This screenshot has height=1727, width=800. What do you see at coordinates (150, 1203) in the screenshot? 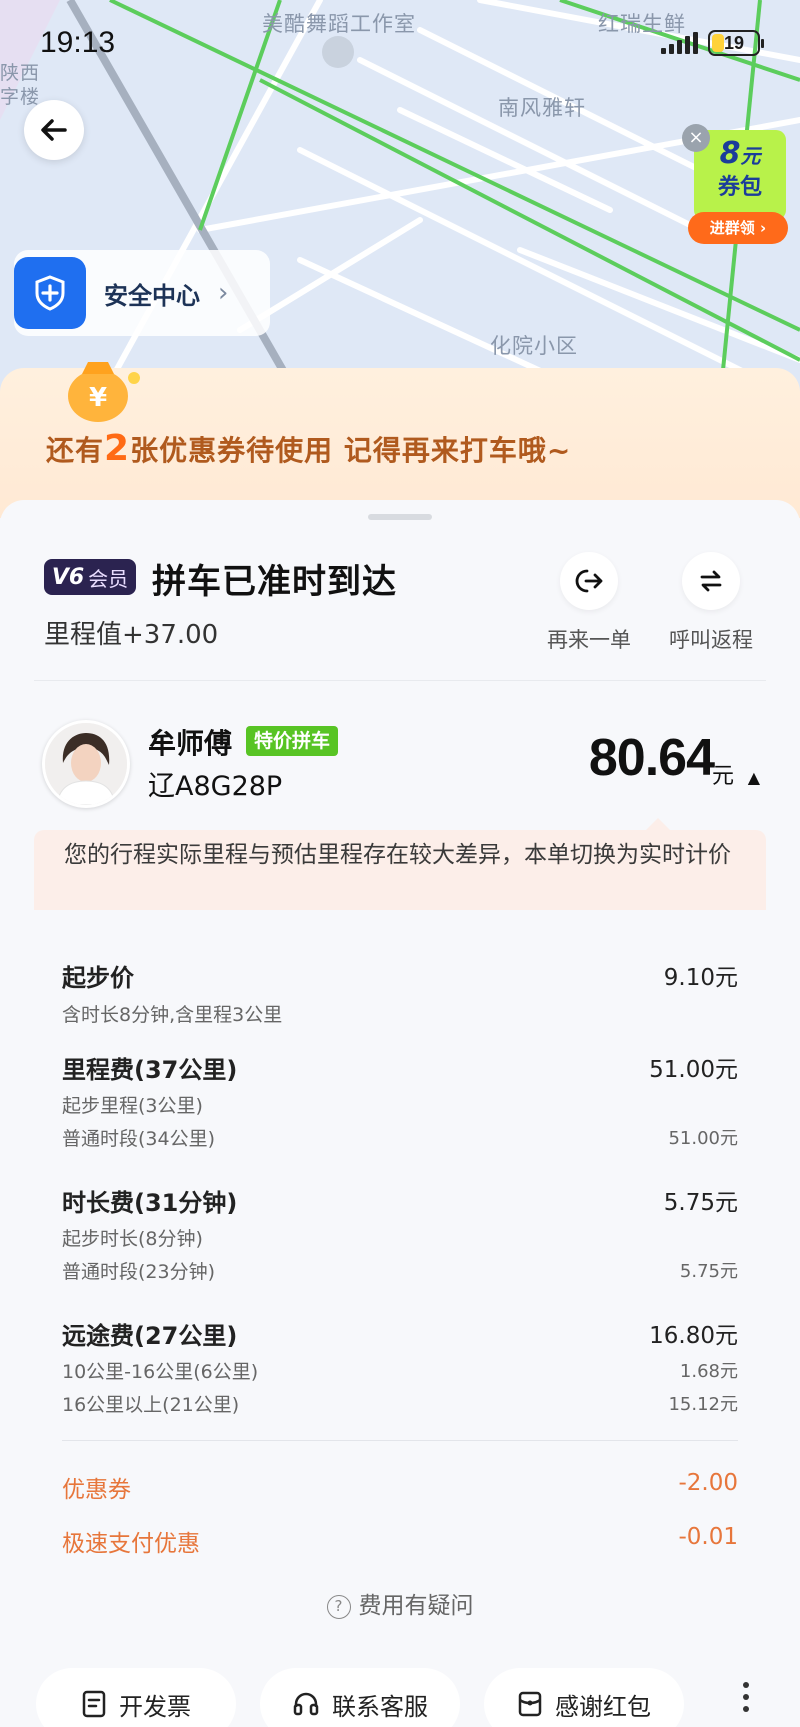
I see `fee-label: 时长费(31分钟)` at bounding box center [150, 1203].